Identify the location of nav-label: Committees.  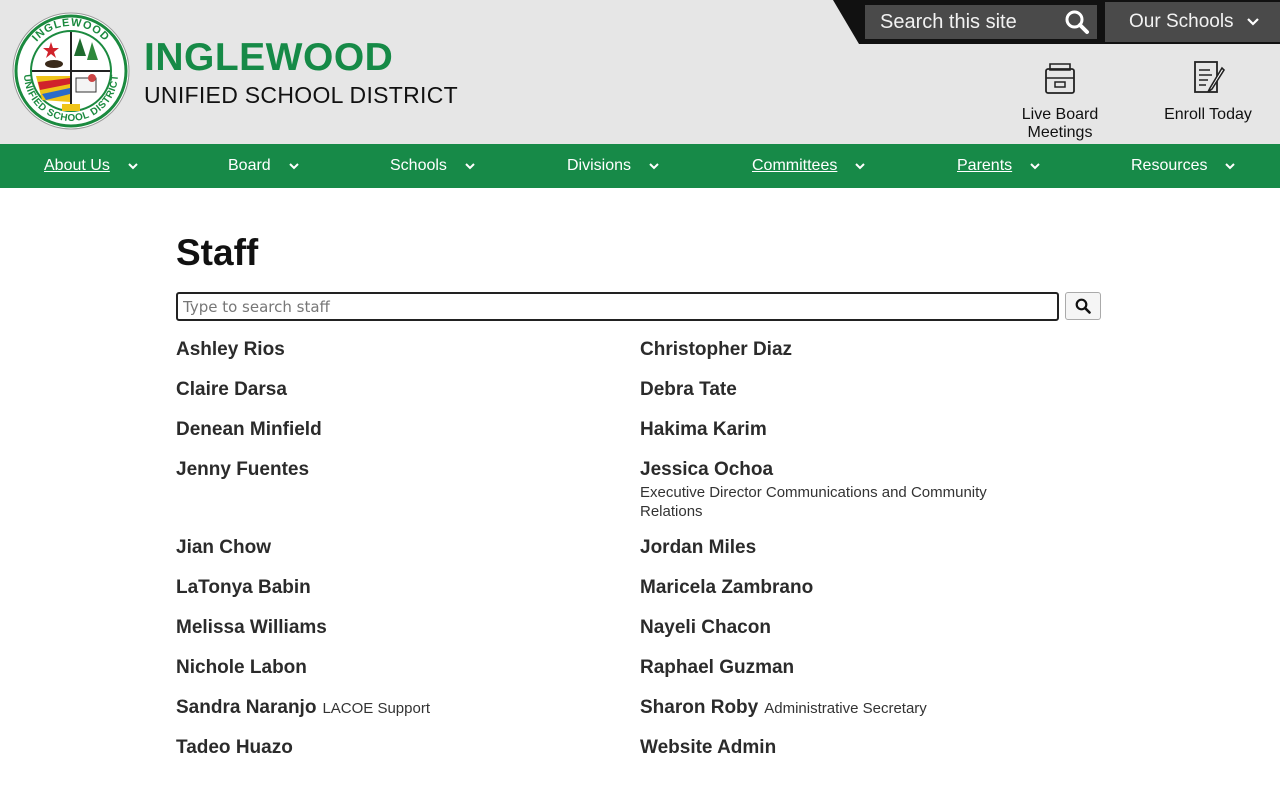
(794, 166).